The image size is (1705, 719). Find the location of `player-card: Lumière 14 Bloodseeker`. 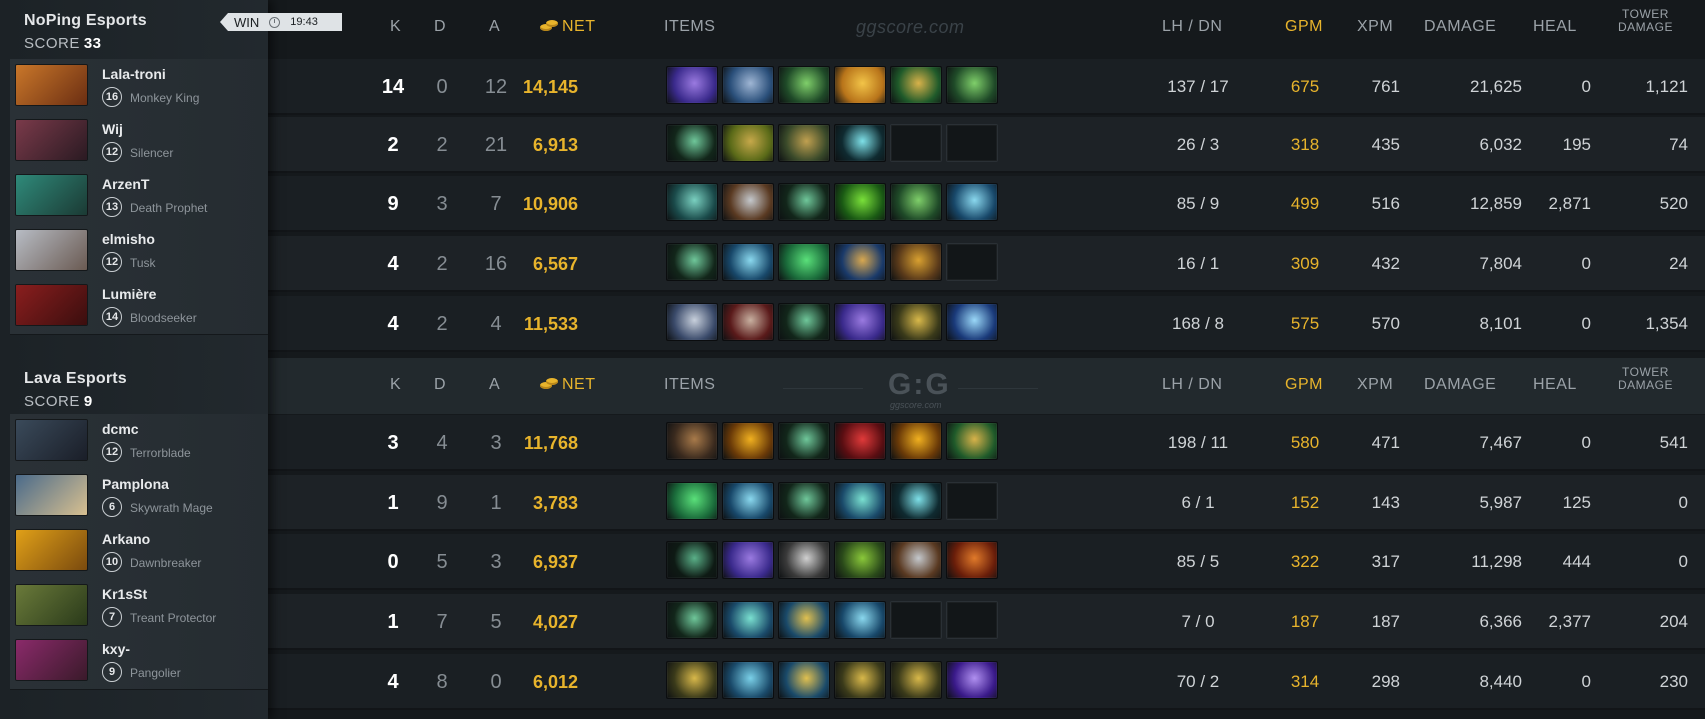

player-card: Lumière 14 Bloodseeker is located at coordinates (139, 307).